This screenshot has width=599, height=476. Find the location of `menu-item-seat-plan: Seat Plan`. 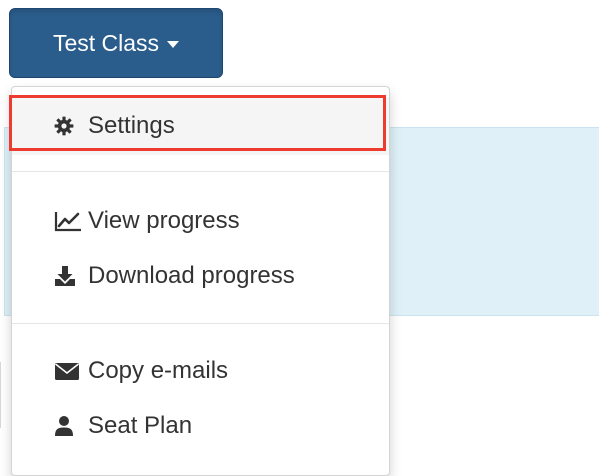

menu-item-seat-plan: Seat Plan is located at coordinates (200, 426).